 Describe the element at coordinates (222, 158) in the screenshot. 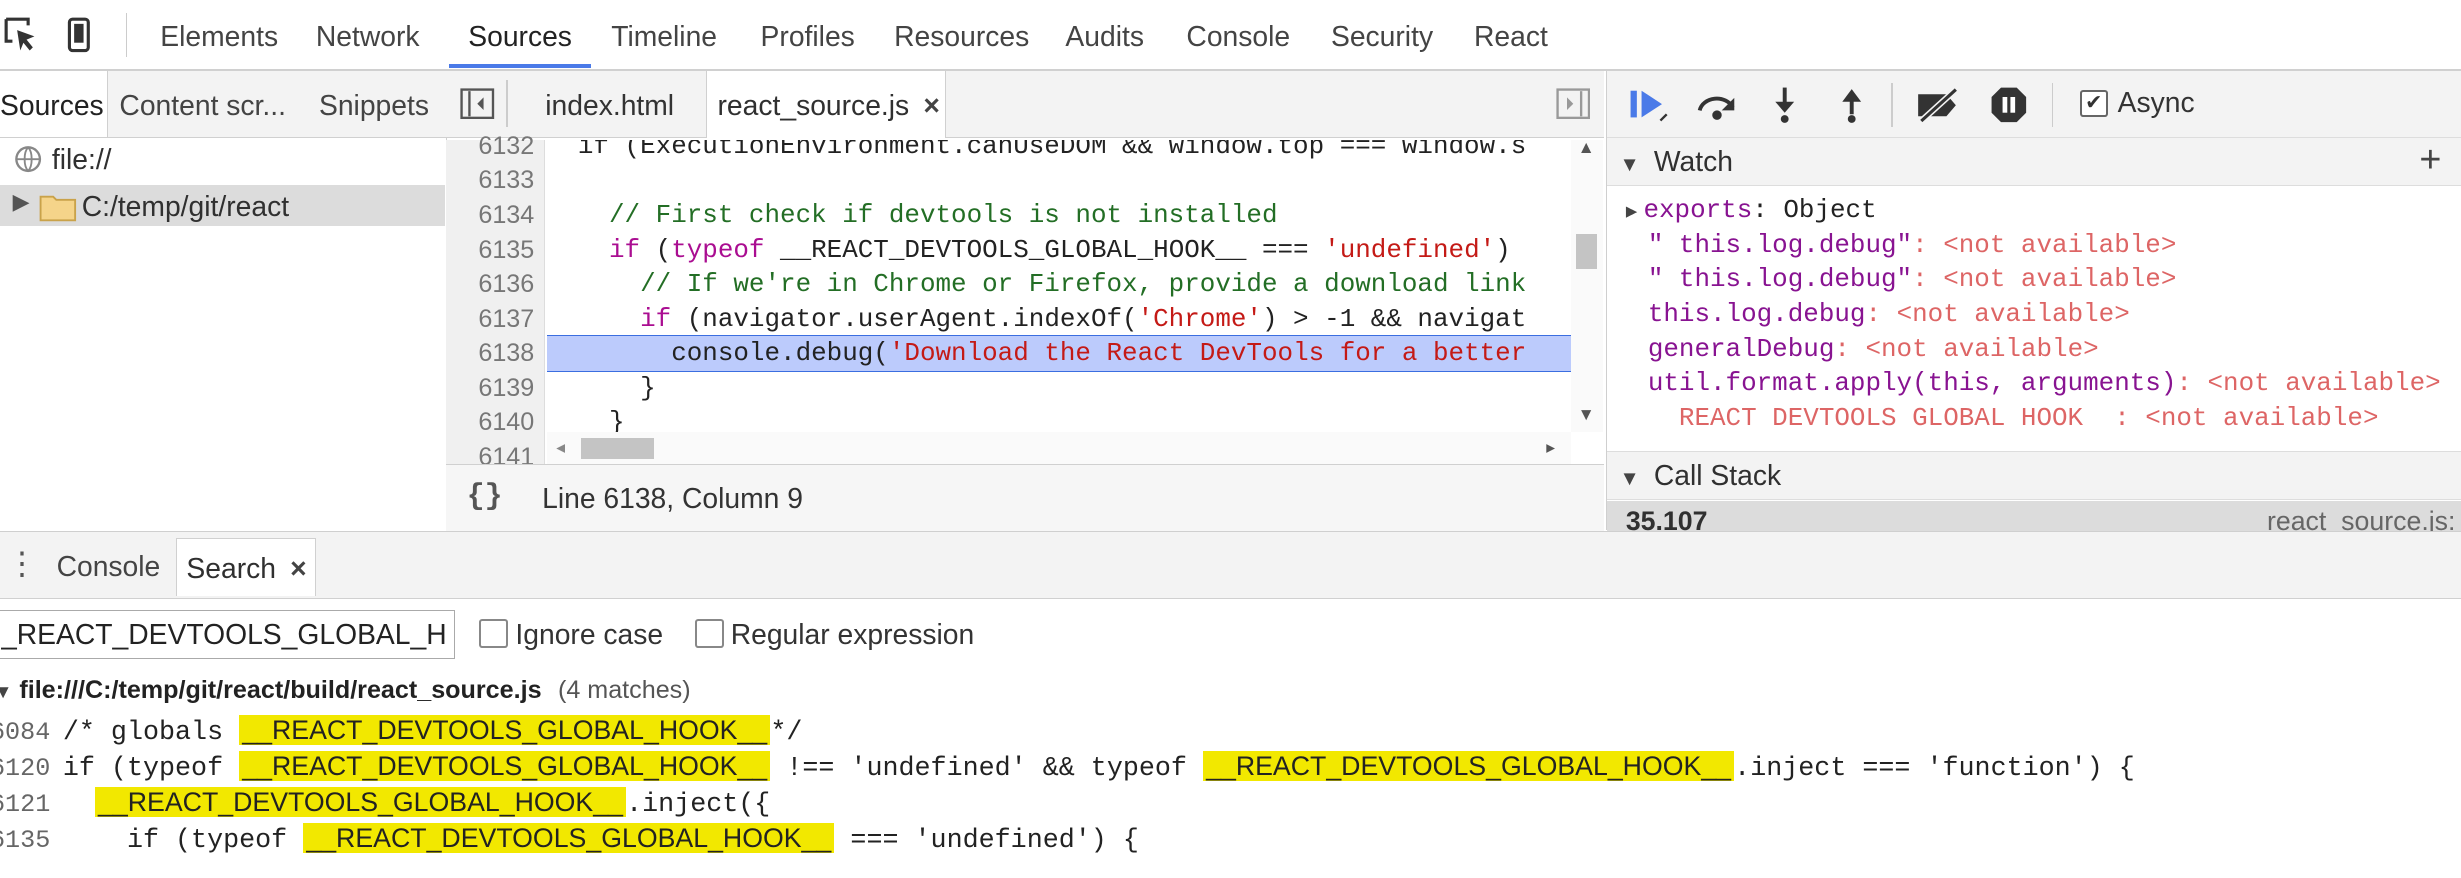

I see `tree-item-file: file://` at that location.